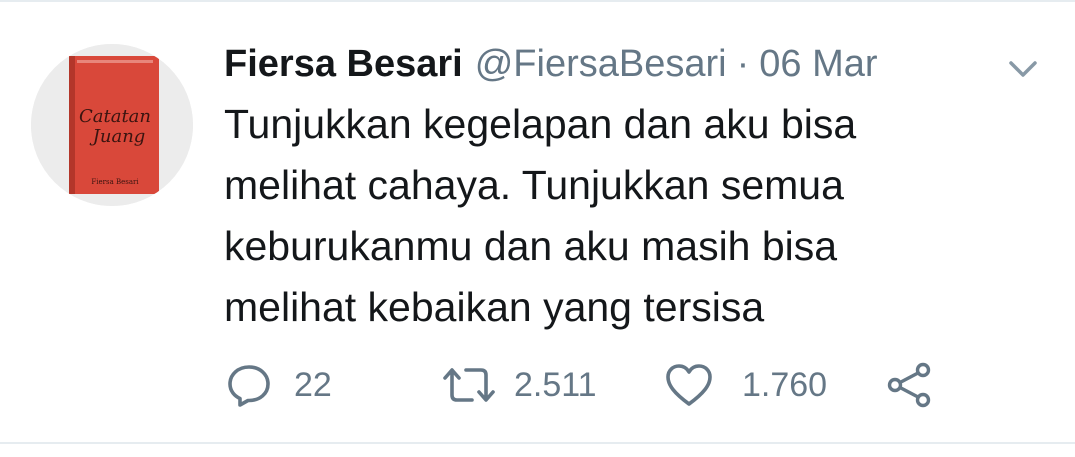 This screenshot has width=1075, height=457. I want to click on tweet-header: Fiersa Besari @FiersaBesari · 06 Mar, so click(551, 64).